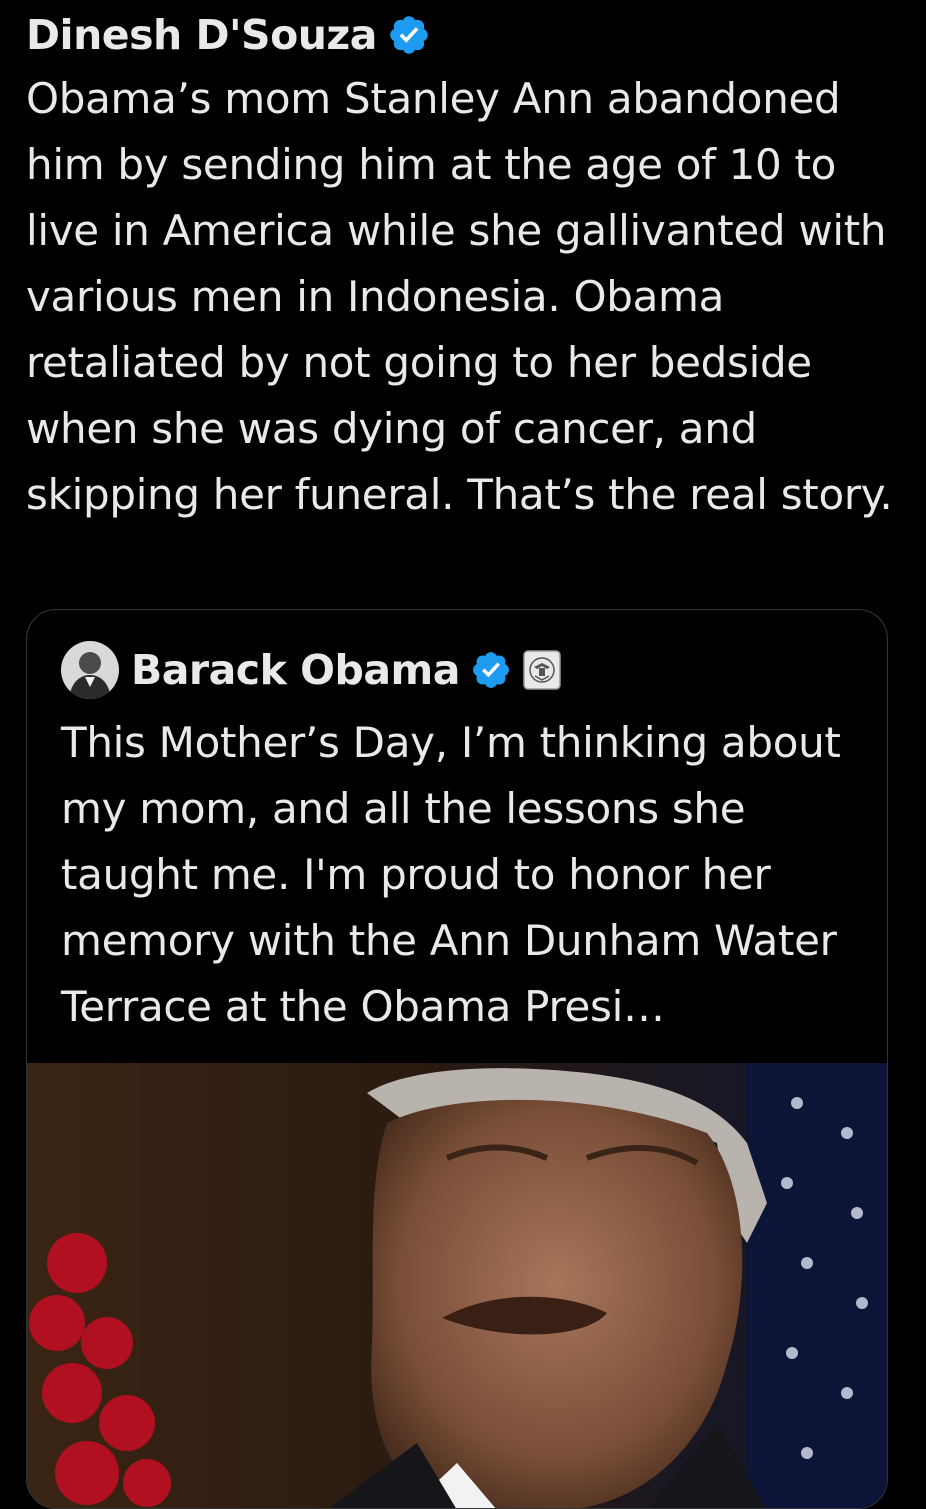  I want to click on government-seal-icon, so click(542, 670).